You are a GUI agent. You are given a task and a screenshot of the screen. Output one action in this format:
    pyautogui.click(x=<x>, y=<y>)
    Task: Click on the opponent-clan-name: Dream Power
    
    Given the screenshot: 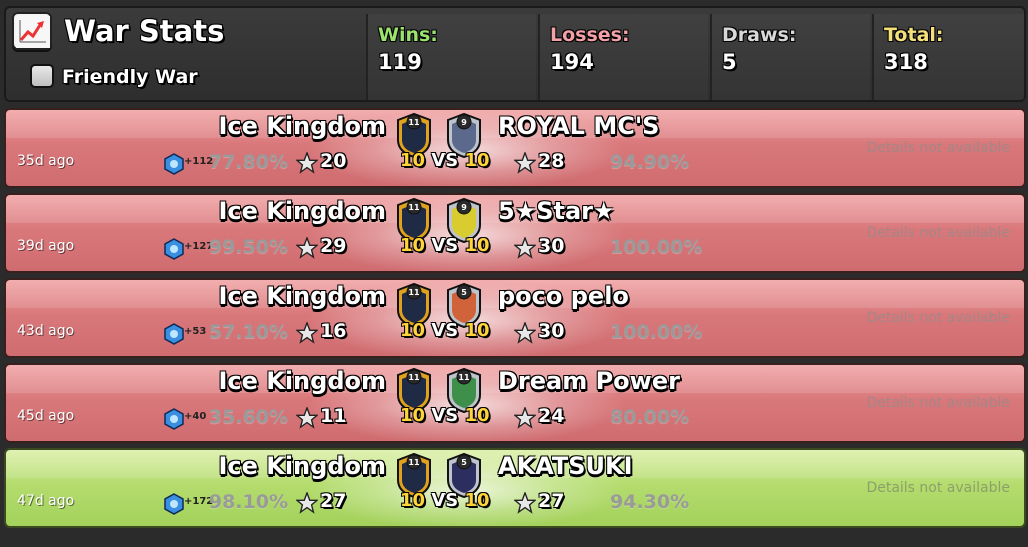 What is the action you would take?
    pyautogui.click(x=589, y=381)
    